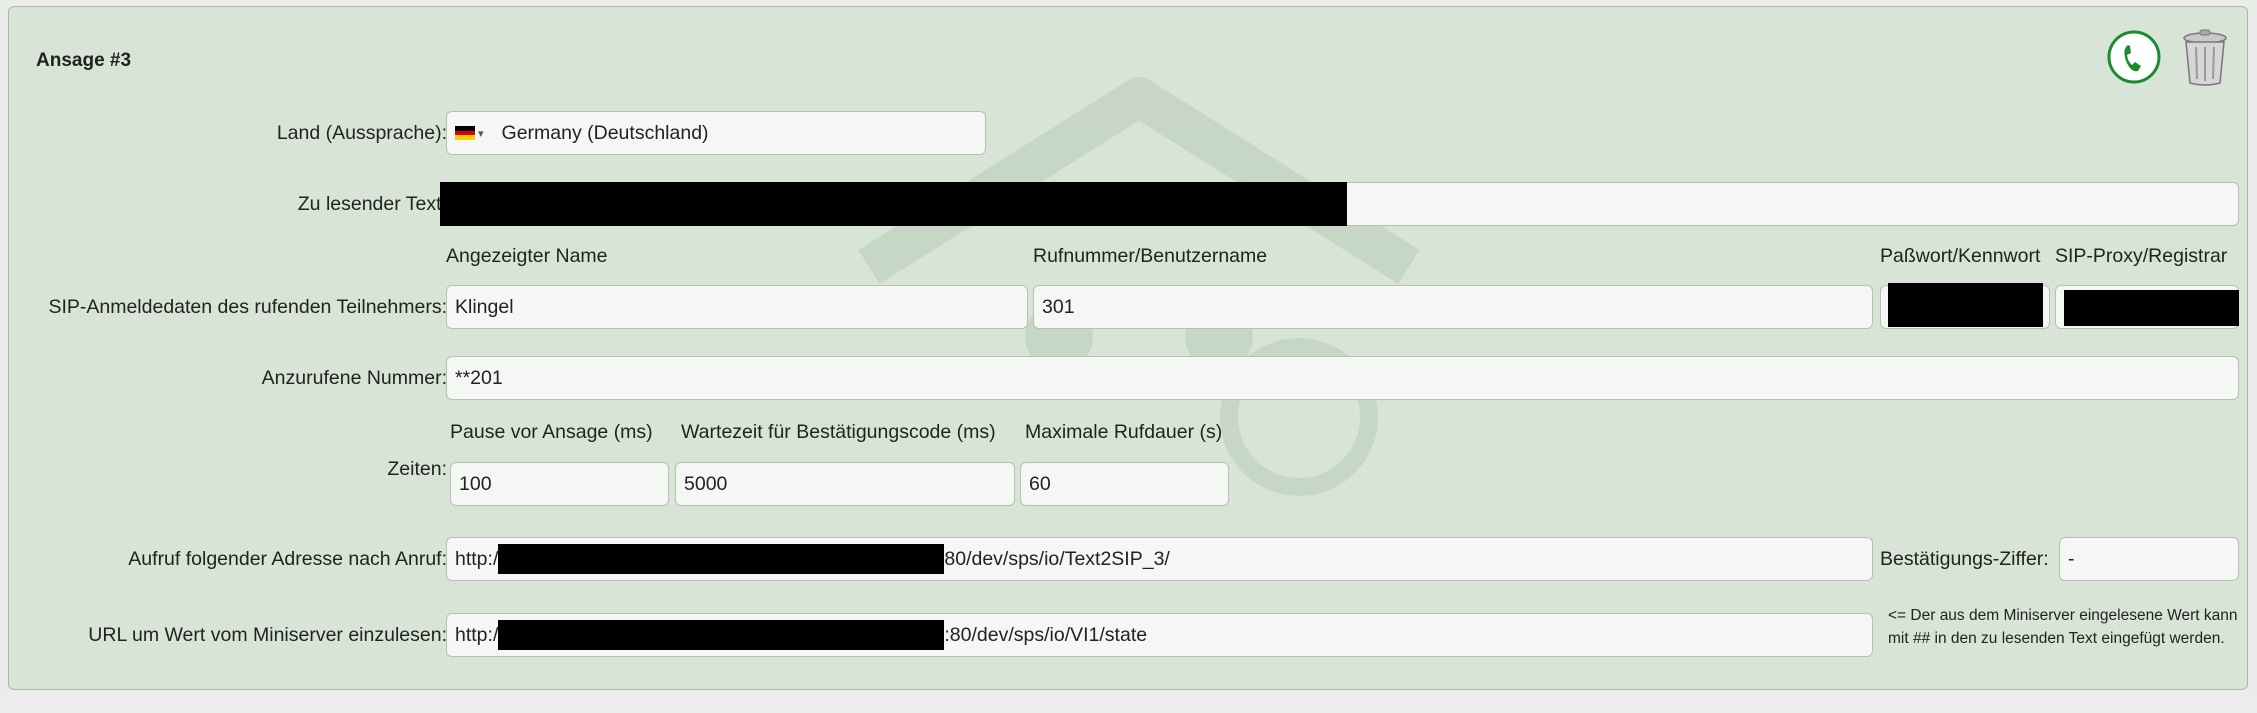 This screenshot has width=2257, height=713. Describe the element at coordinates (1453, 307) in the screenshot. I see `username-input` at that location.